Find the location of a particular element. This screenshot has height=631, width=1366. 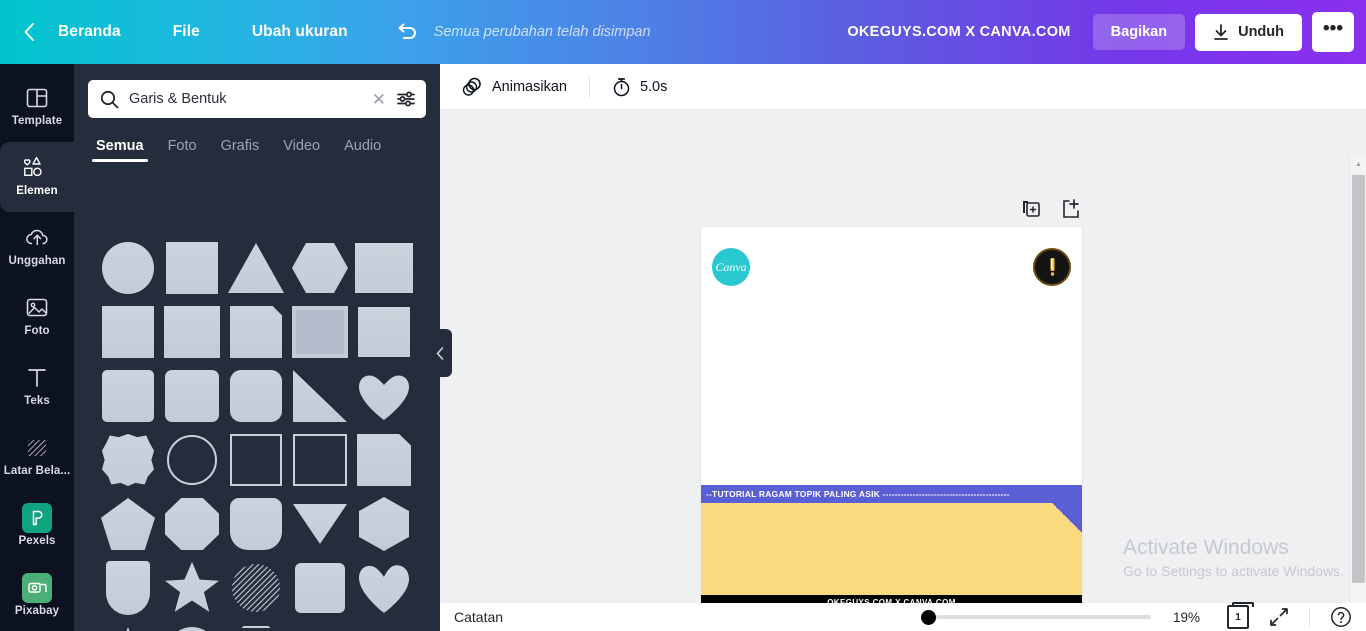

file-menu: File is located at coordinates (186, 32).